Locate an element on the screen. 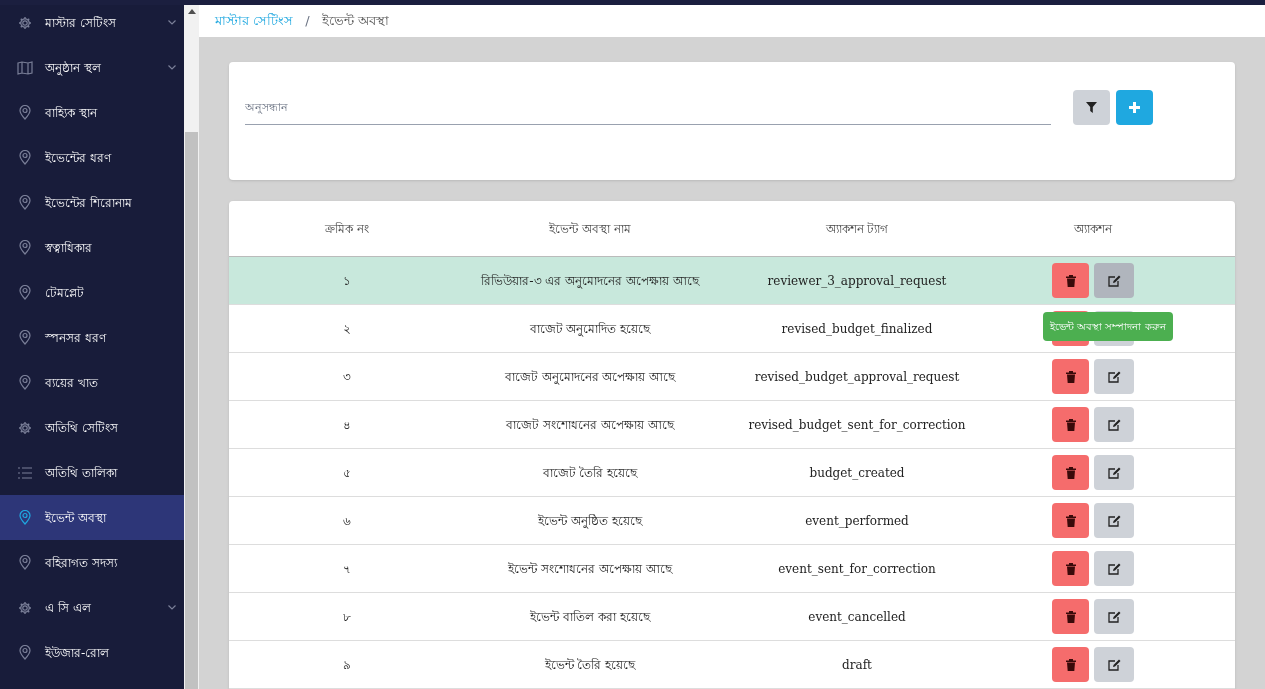  table-cell-text: draft is located at coordinates (857, 665).